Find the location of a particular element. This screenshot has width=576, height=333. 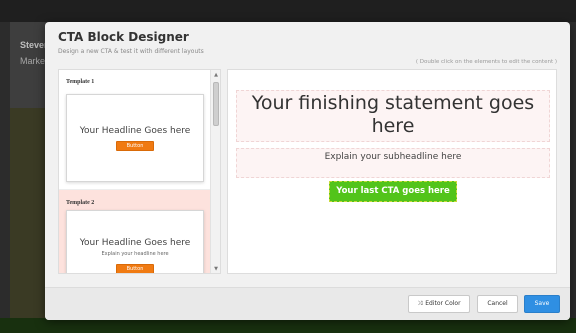

modal-footer: ⤨ Editor Color Cancel Save is located at coordinates (307, 303).